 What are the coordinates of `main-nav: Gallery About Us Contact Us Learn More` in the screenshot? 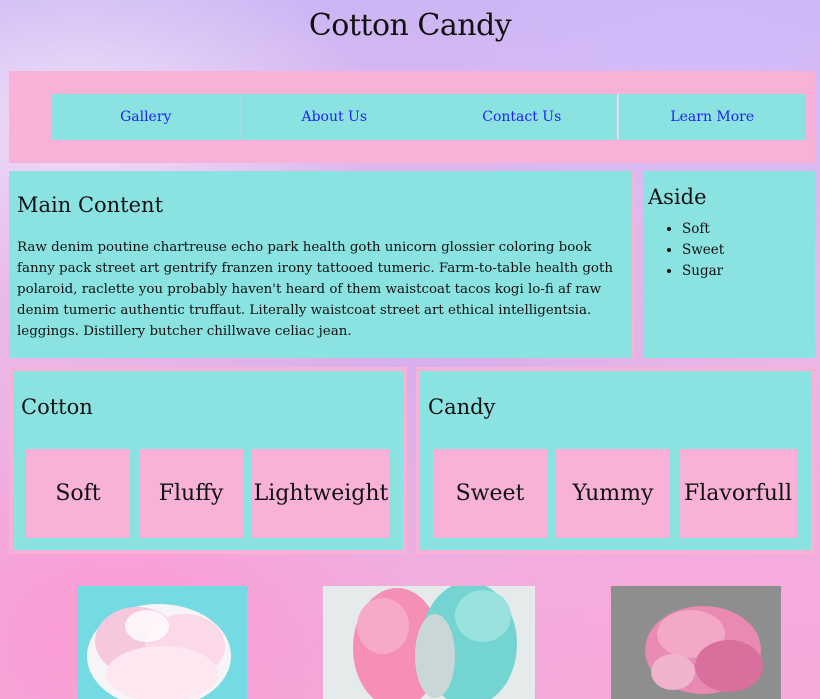 It's located at (429, 117).